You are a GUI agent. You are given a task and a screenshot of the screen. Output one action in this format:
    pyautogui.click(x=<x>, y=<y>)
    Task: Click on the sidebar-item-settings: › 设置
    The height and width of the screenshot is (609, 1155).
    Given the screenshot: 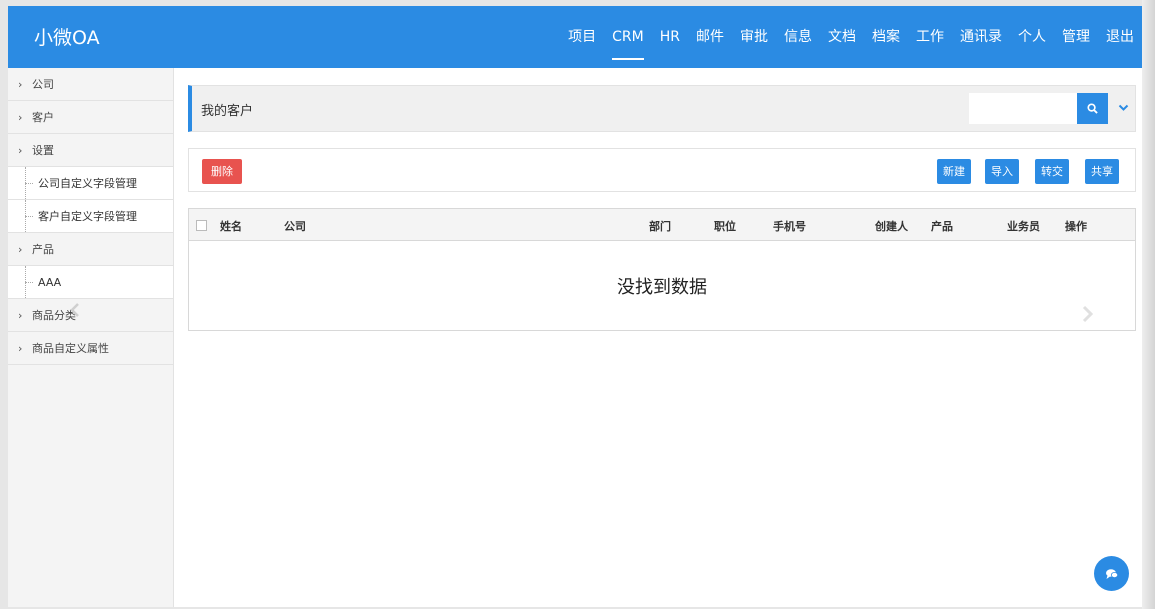 What is the action you would take?
    pyautogui.click(x=90, y=150)
    